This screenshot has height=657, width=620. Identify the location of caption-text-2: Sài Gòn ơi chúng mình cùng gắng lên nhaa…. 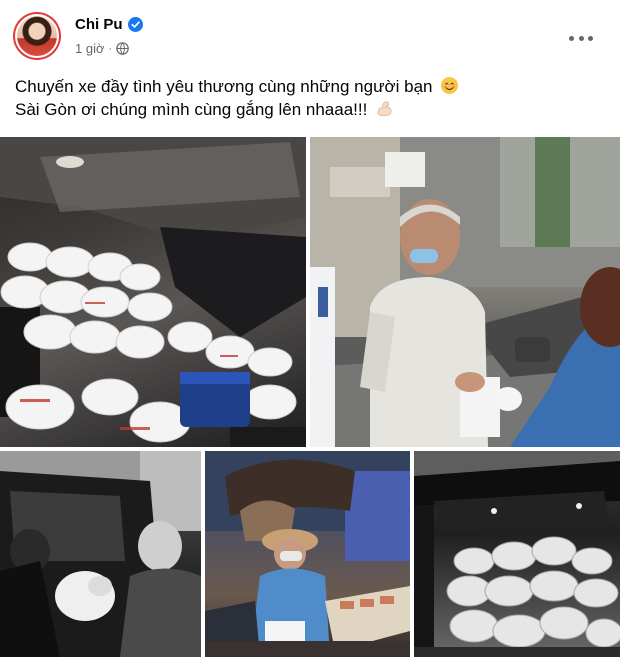
(191, 109).